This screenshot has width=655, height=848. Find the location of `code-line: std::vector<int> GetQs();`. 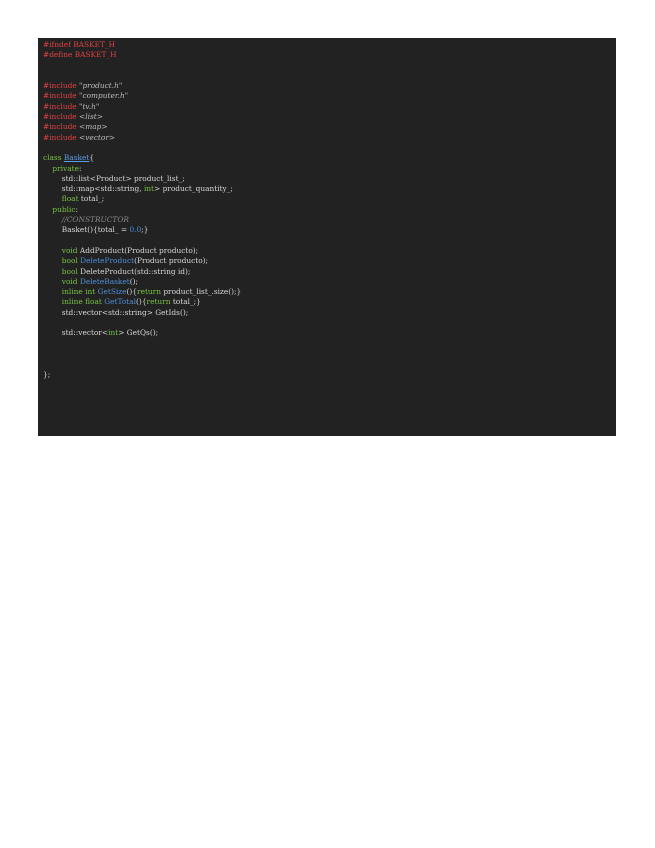

code-line: std::vector<int> GetQs(); is located at coordinates (329, 333).